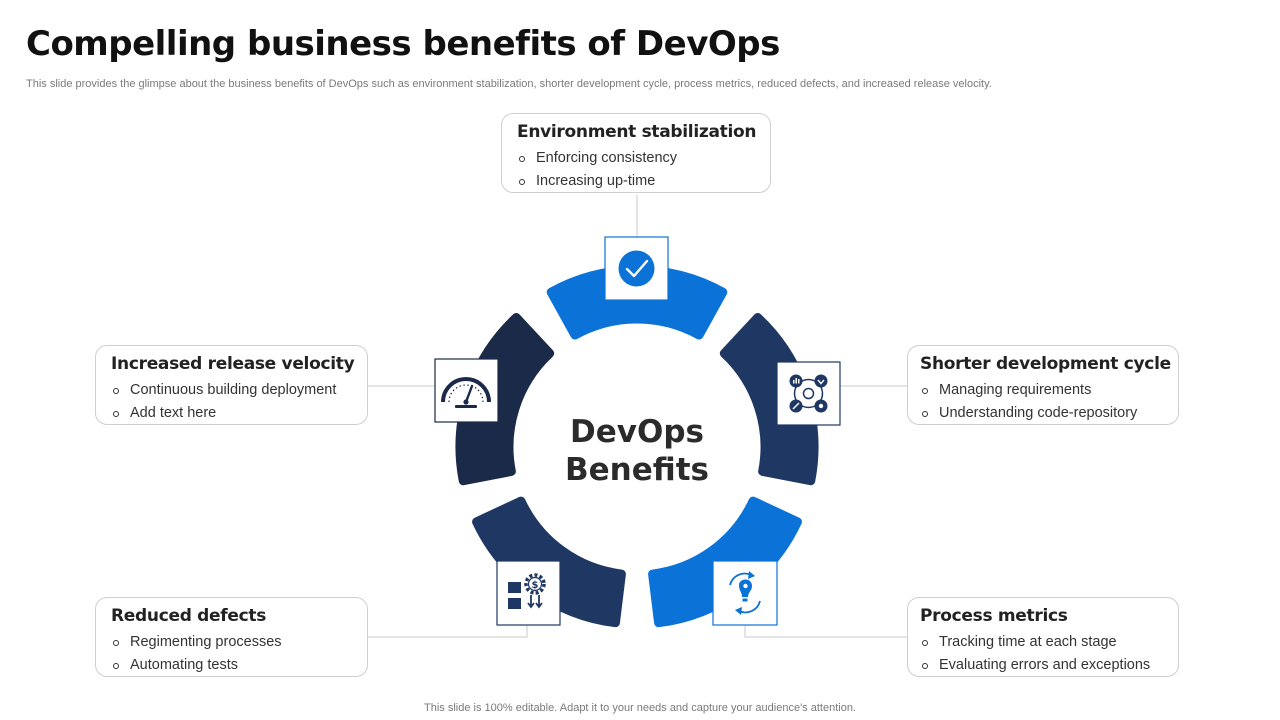 The image size is (1280, 720). I want to click on benefit-item: Regimenting processes, so click(196, 643).